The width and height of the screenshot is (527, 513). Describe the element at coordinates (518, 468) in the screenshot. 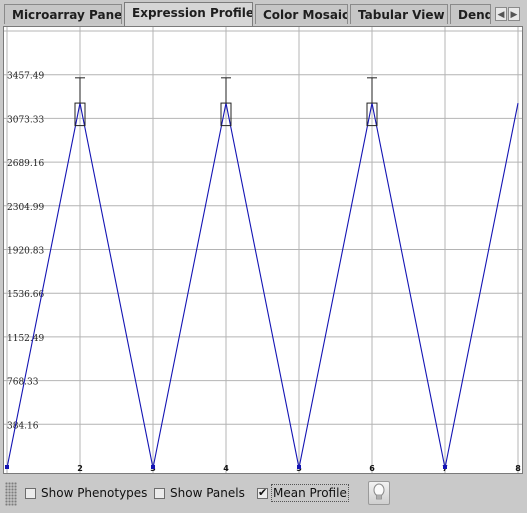

I see `x-tick-label: 8` at that location.